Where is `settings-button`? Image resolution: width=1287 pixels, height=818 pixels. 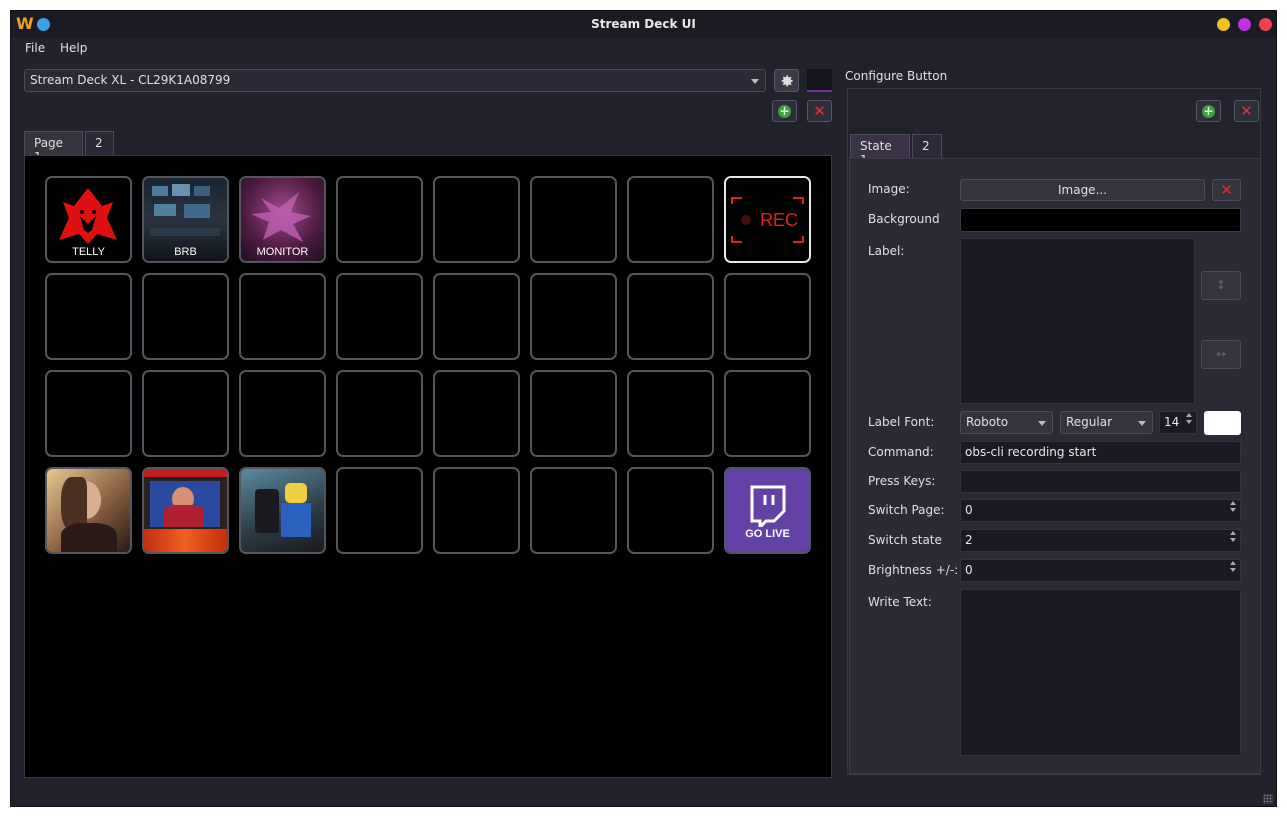
settings-button is located at coordinates (786, 80).